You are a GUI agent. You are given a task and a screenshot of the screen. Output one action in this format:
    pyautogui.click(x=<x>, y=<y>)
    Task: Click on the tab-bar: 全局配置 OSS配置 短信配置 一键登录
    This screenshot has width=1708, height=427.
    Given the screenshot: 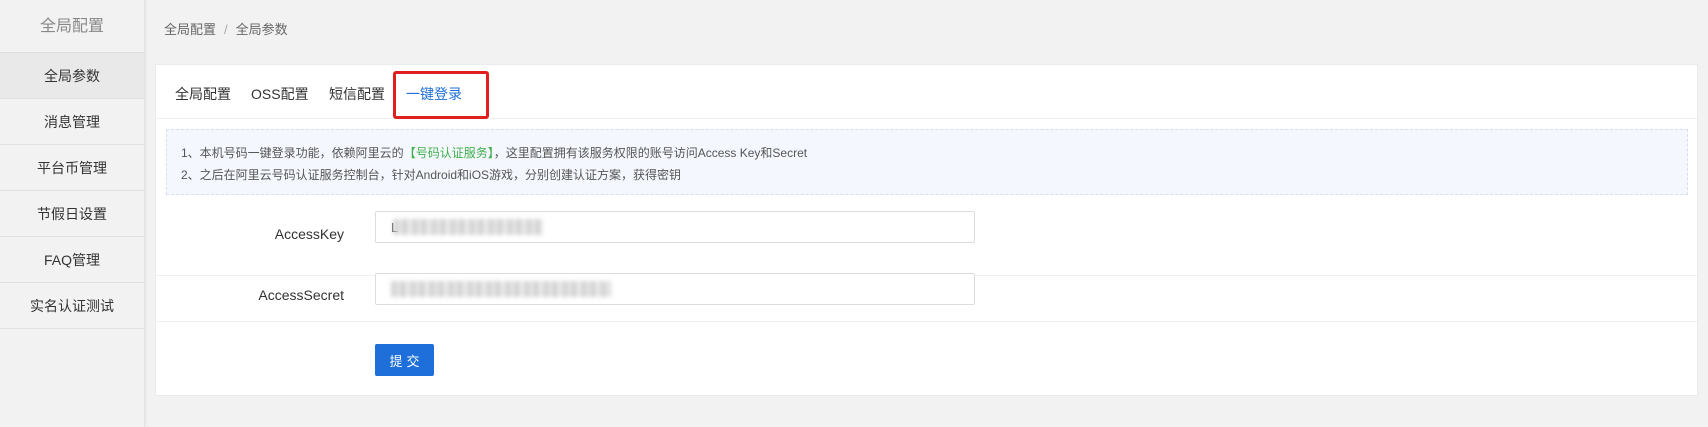 What is the action you would take?
    pyautogui.click(x=926, y=92)
    